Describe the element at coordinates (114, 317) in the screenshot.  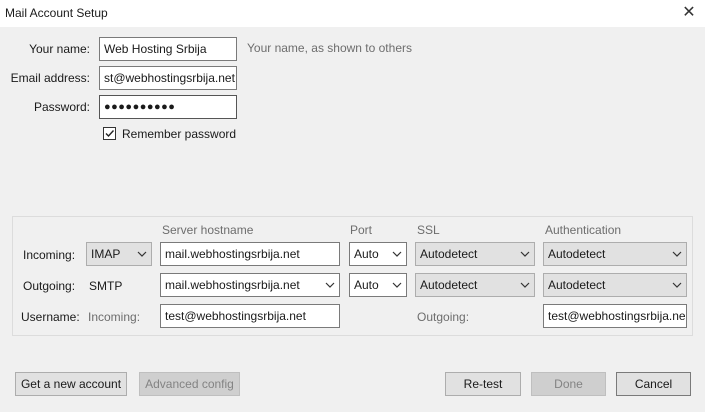
I see `username-incoming-label: Incoming:` at that location.